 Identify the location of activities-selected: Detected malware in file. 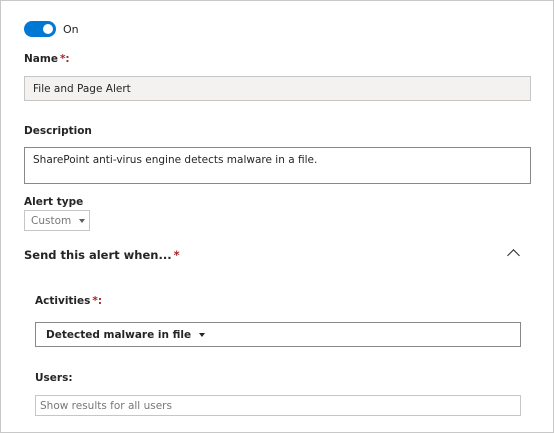
(119, 334).